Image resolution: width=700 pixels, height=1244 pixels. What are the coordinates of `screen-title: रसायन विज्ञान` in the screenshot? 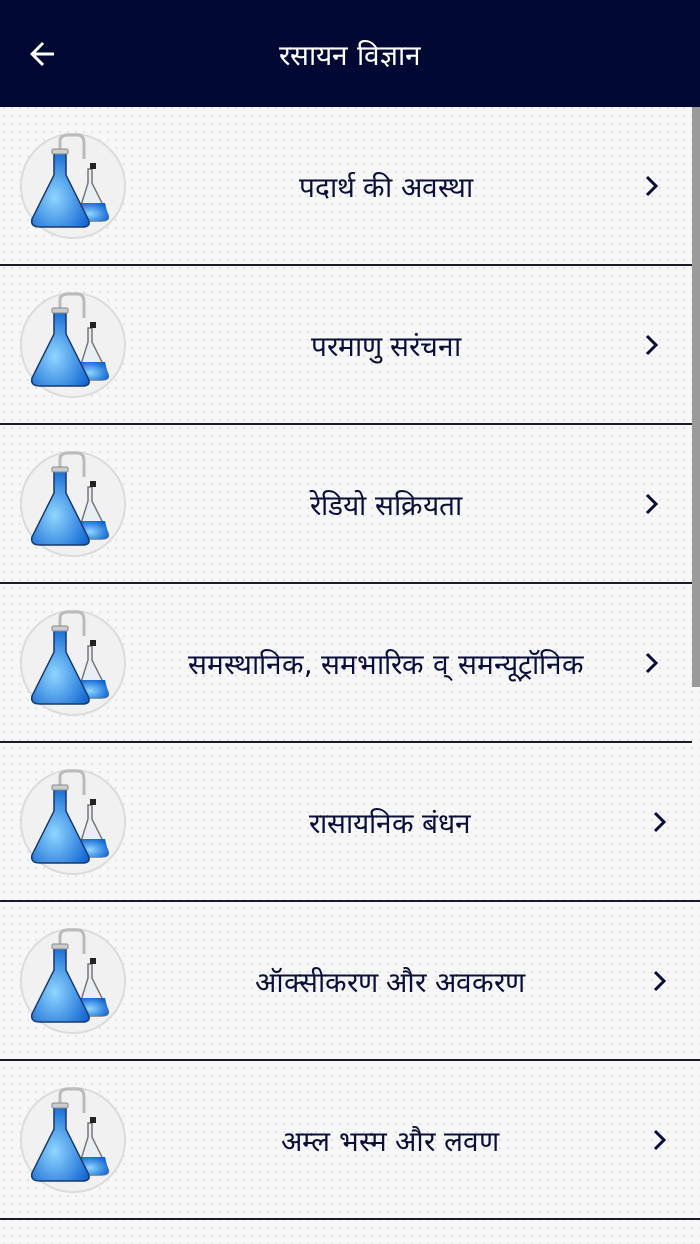 It's located at (350, 55).